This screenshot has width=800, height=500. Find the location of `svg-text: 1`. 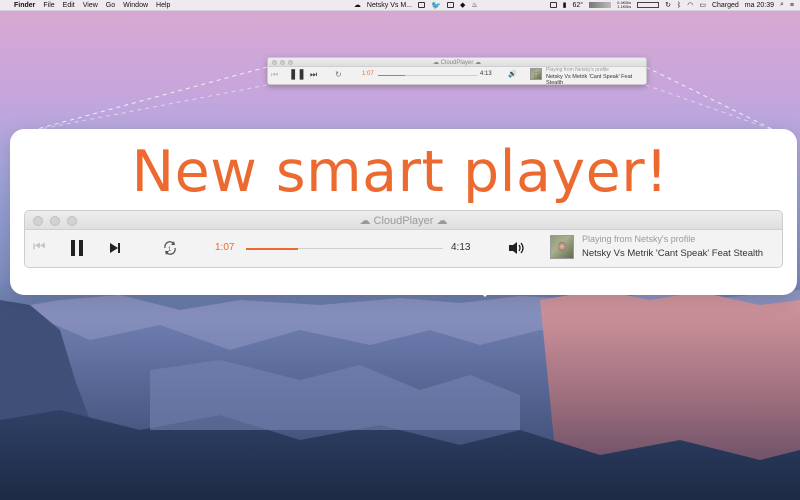

svg-text: 1 is located at coordinates (170, 250).